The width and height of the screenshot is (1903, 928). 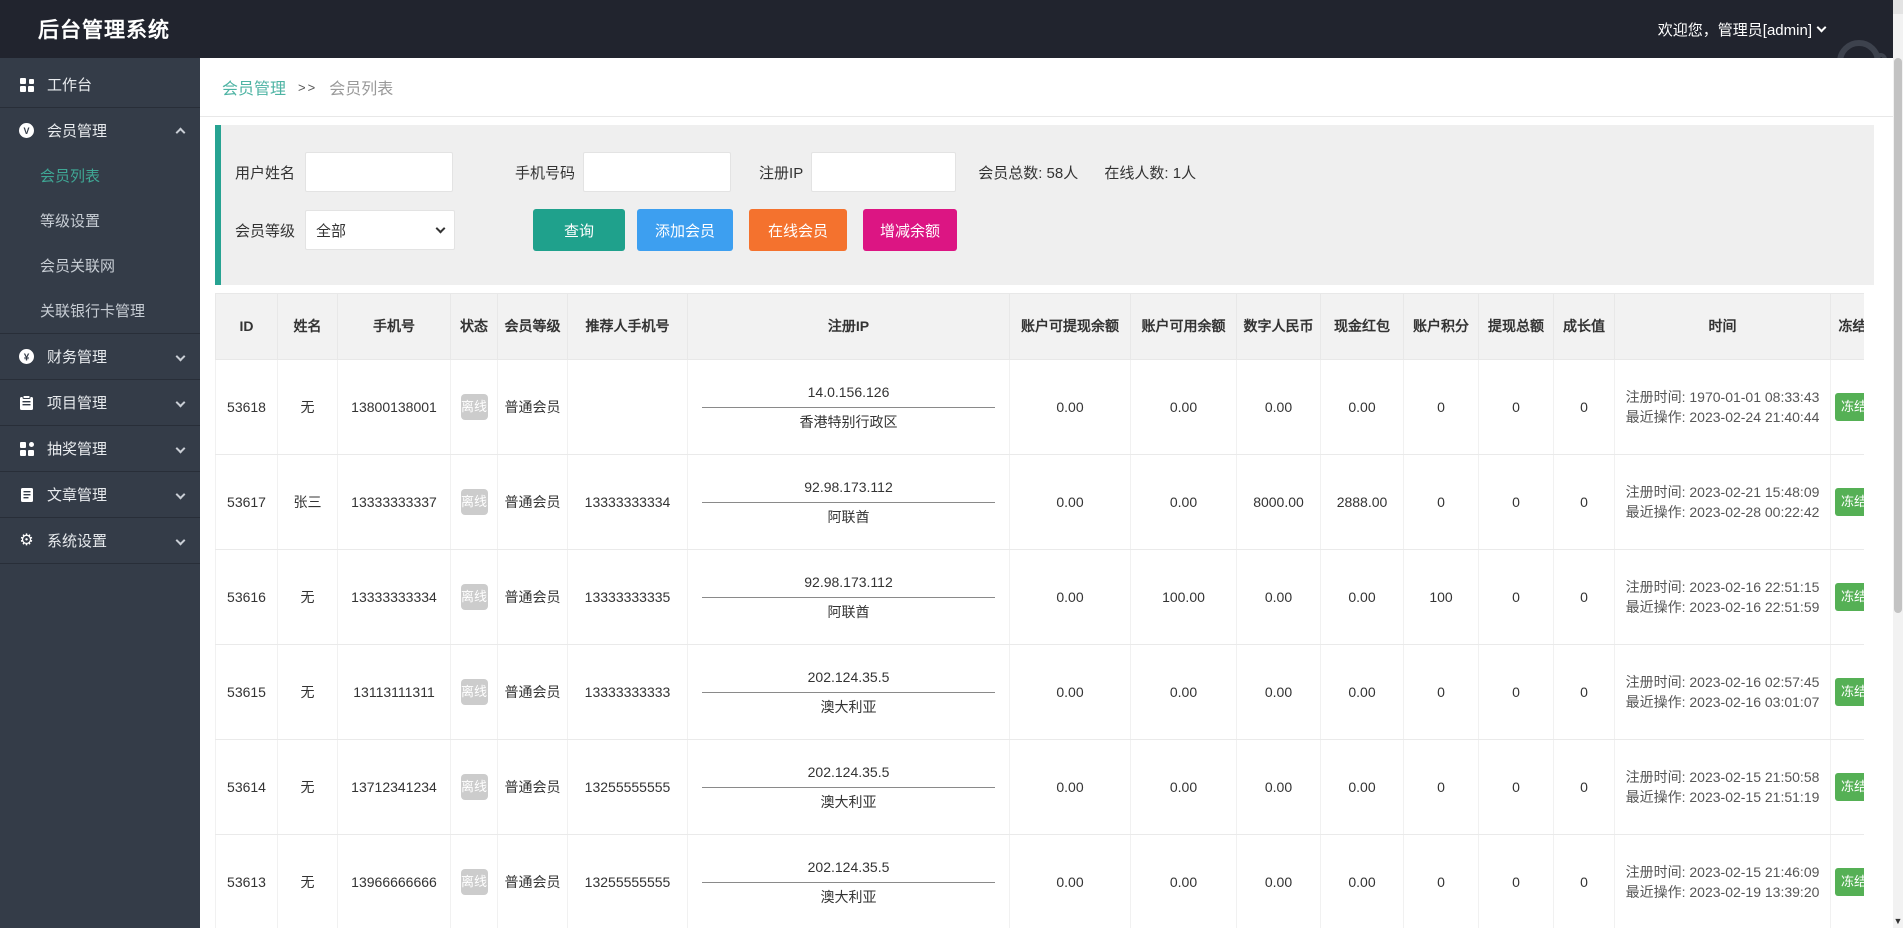 What do you see at coordinates (77, 357) in the screenshot?
I see `sidebar-item-label: 财务管理` at bounding box center [77, 357].